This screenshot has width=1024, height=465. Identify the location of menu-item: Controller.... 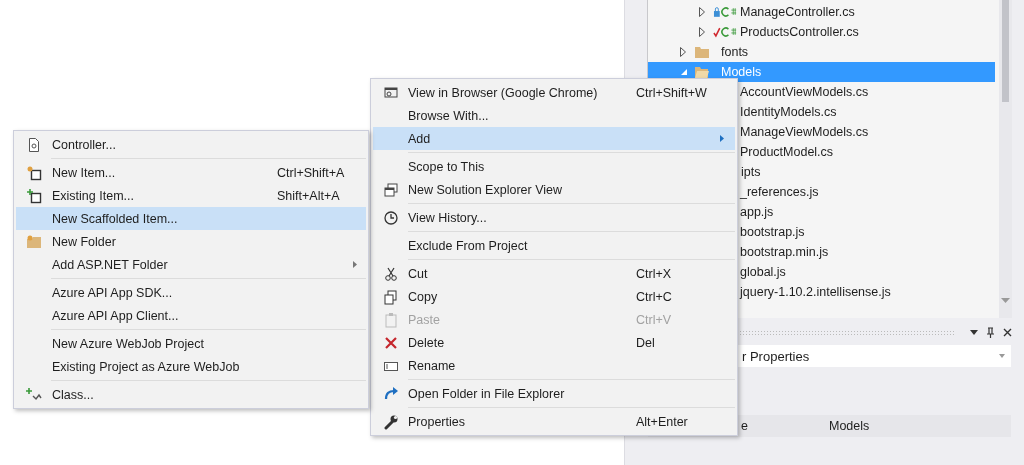
(191, 144).